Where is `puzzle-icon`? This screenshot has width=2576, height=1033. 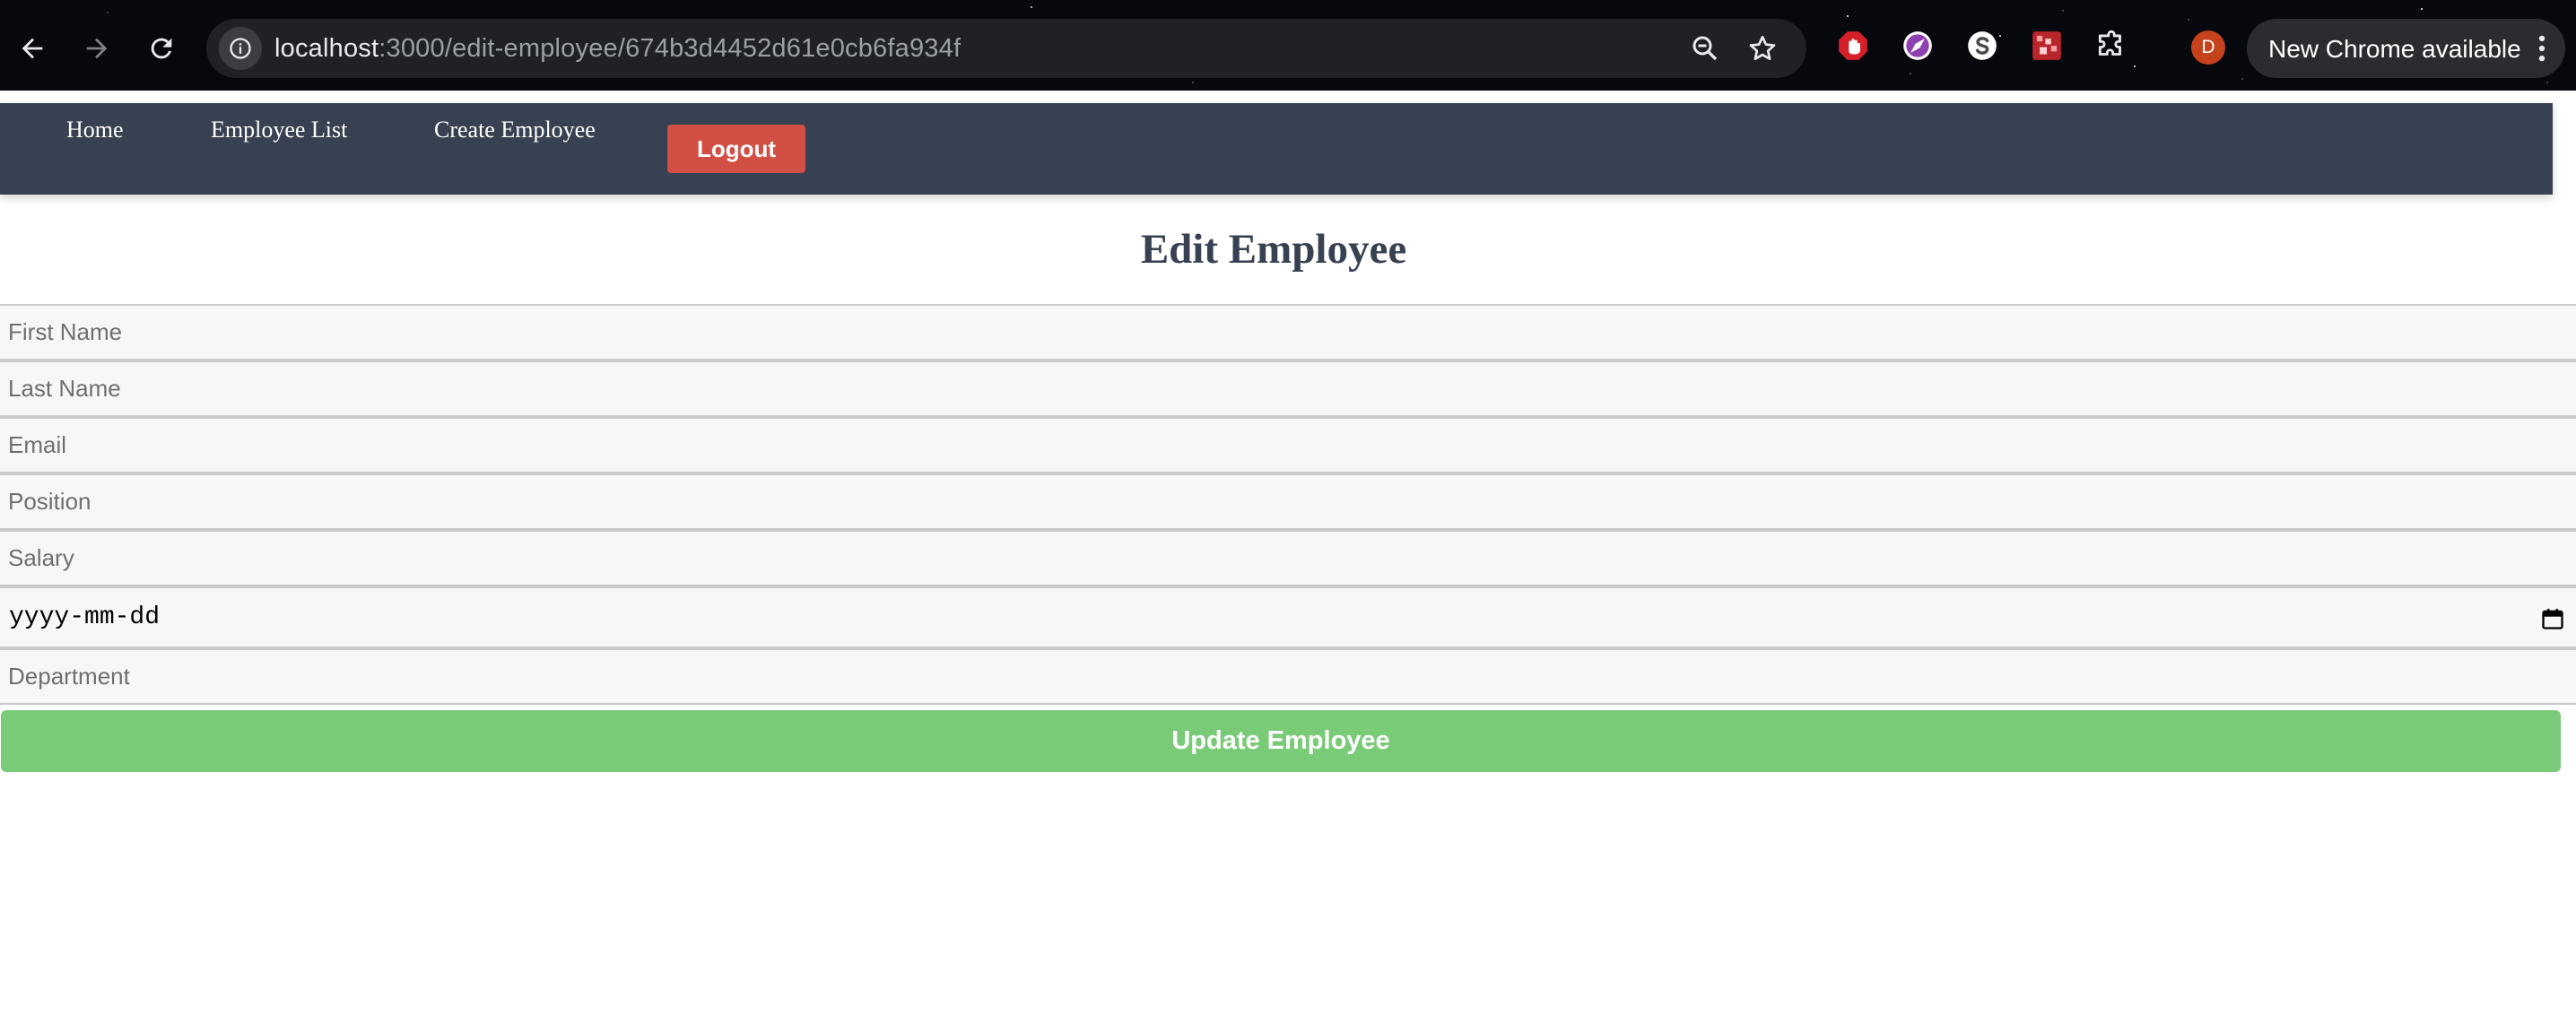 puzzle-icon is located at coordinates (2111, 46).